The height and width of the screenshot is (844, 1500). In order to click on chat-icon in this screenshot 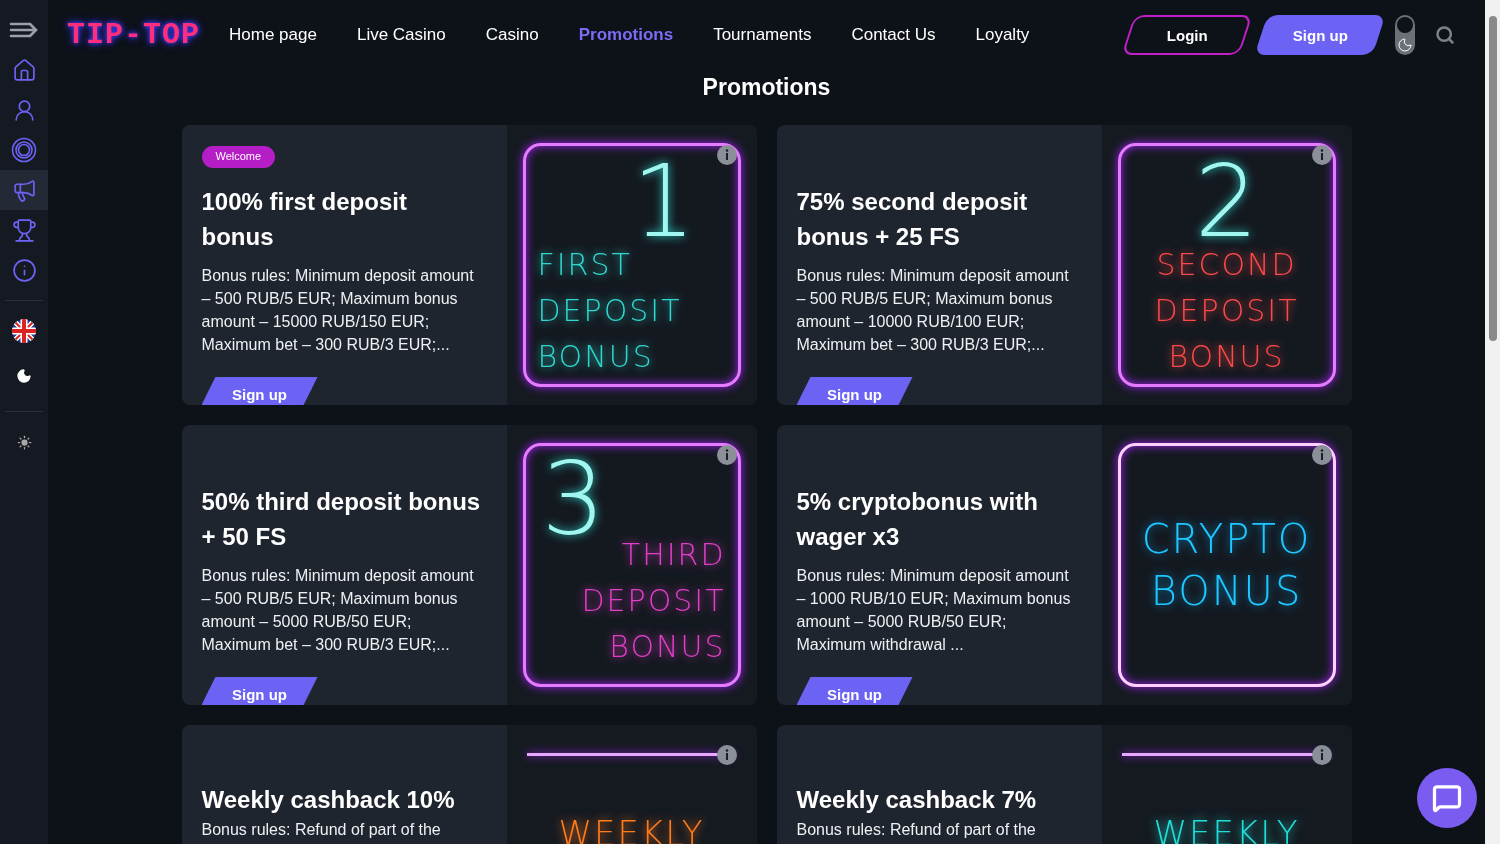, I will do `click(1447, 798)`.